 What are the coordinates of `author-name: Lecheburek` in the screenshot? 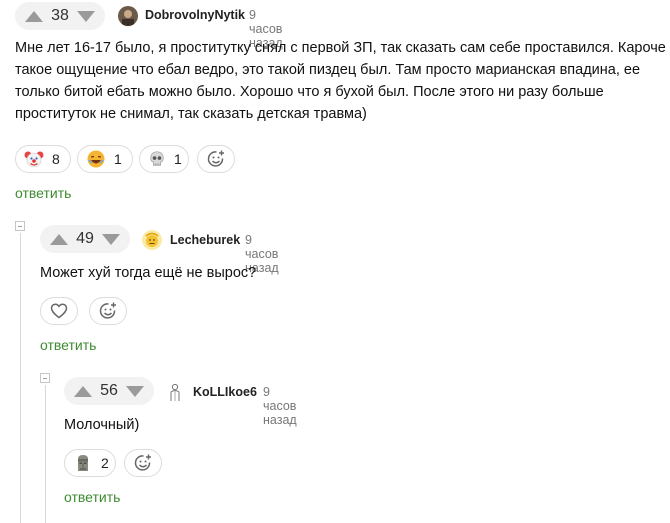 It's located at (205, 240).